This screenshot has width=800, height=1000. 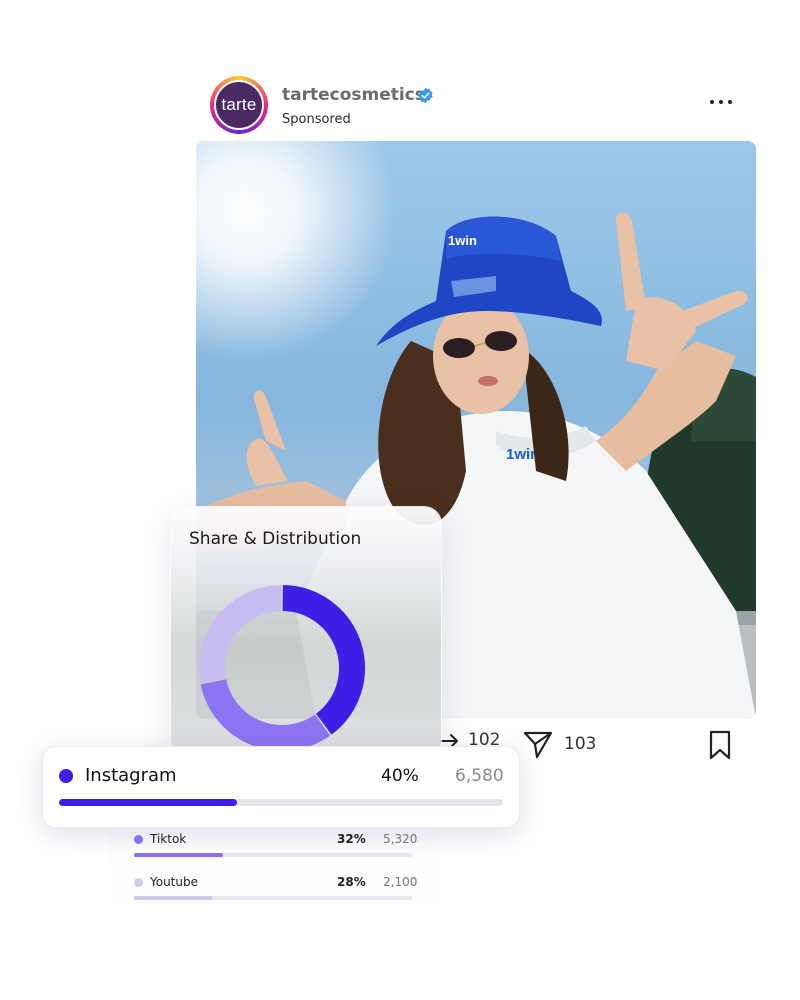 I want to click on send-icon, so click(x=538, y=745).